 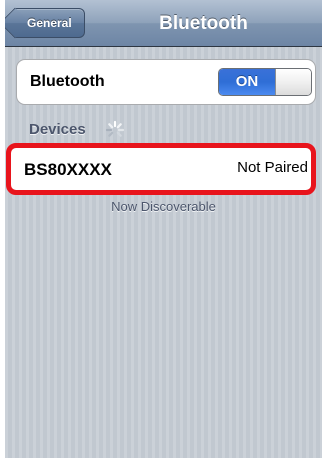 What do you see at coordinates (115, 130) in the screenshot?
I see `loading-spinner-icon` at bounding box center [115, 130].